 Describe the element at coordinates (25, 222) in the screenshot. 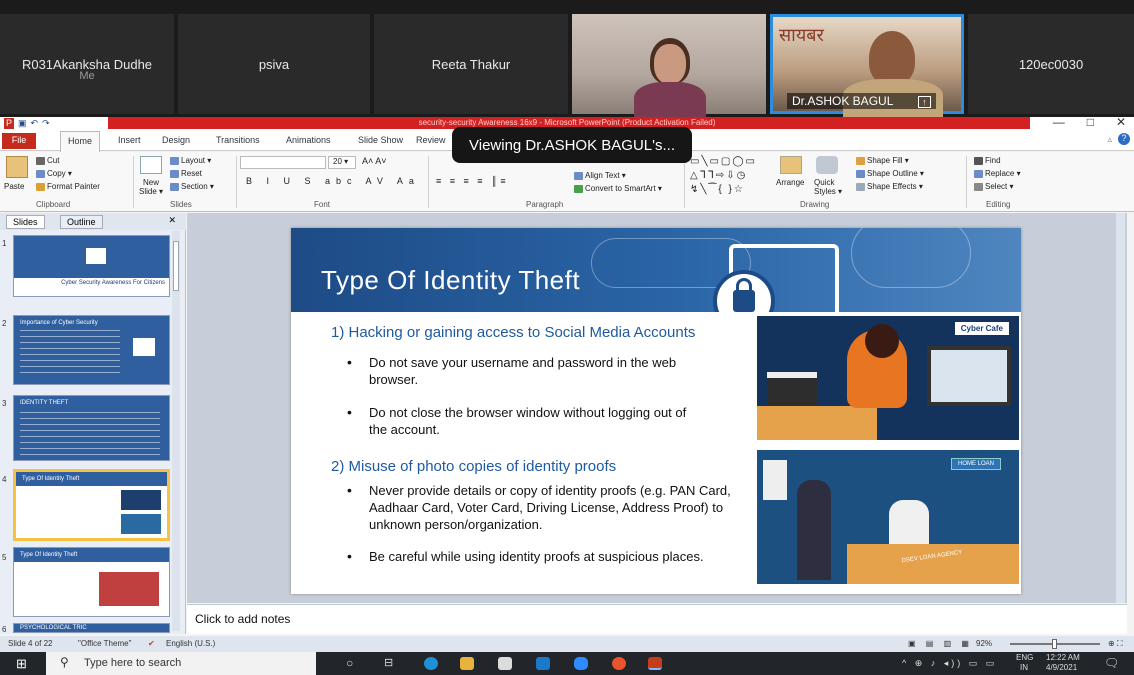

I see `tab-slides: Slides` at that location.